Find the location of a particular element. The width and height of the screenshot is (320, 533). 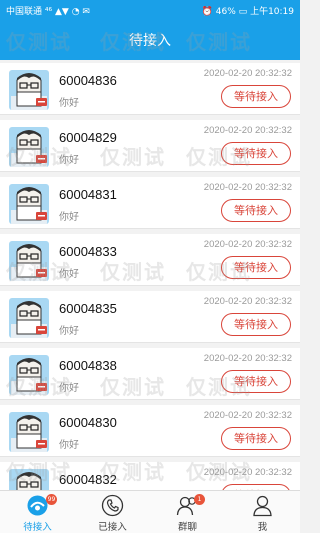

list-item: 60004831 你好 2020-02-20 20:32:32 等待接入 is located at coordinates (150, 203).